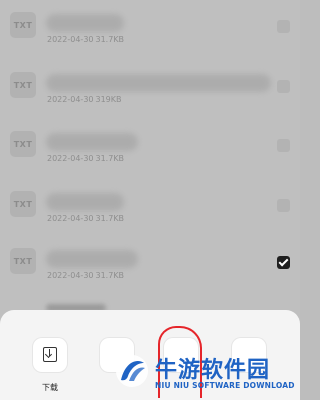 This screenshot has height=400, width=320. What do you see at coordinates (50, 387) in the screenshot?
I see `download-label: 下载` at bounding box center [50, 387].